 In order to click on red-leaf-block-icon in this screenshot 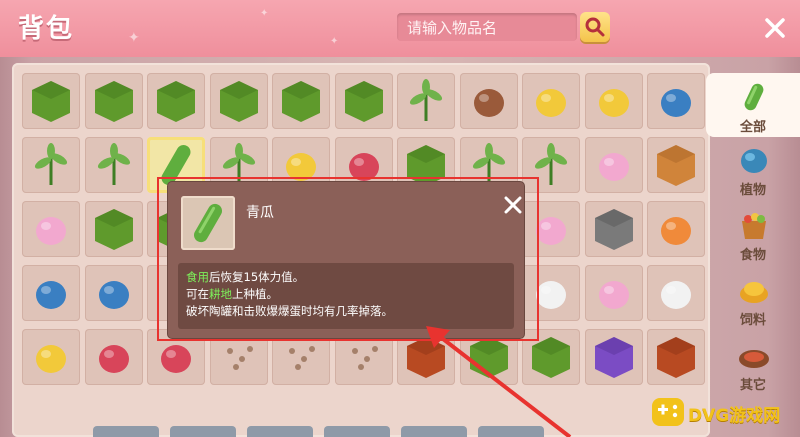, I will do `click(238, 101)`.